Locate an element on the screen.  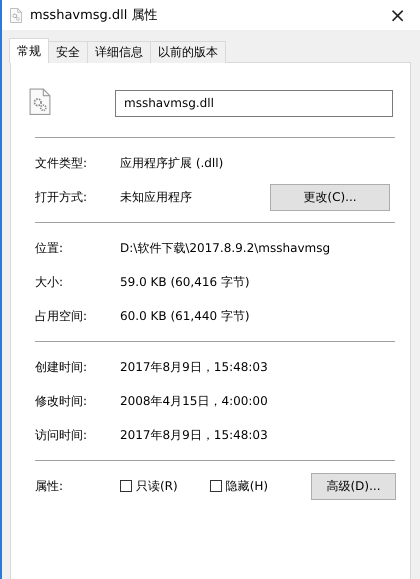
field-label: 打开方式: is located at coordinates (61, 197).